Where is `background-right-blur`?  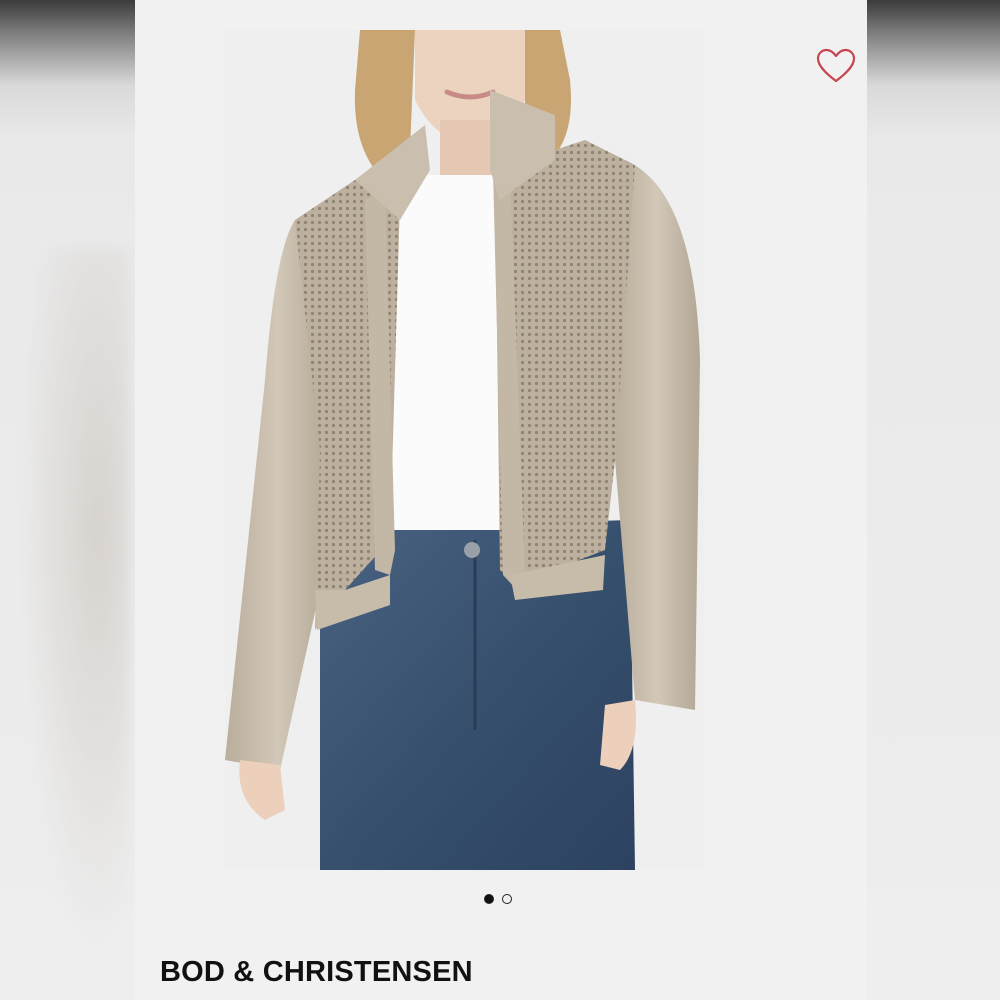
background-right-blur is located at coordinates (933, 500).